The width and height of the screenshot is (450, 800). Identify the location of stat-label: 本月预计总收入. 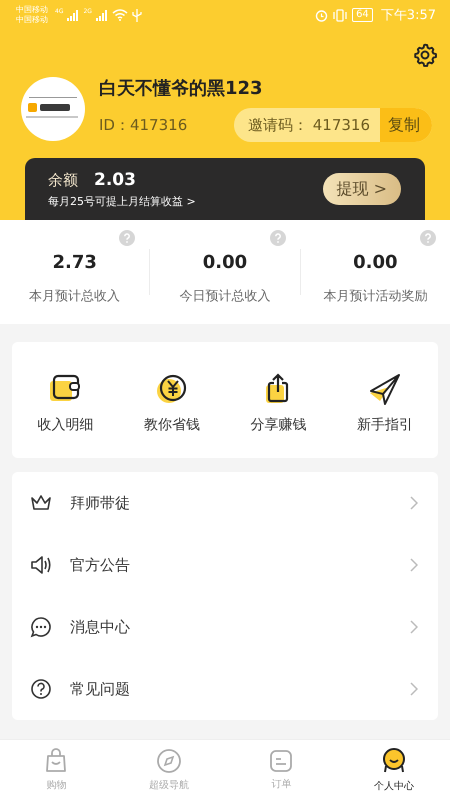
(74, 296).